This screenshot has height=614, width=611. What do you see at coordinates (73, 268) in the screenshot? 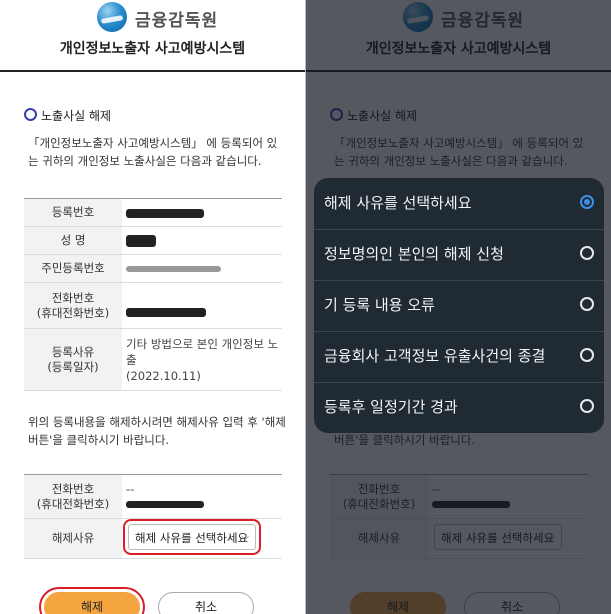
I see `rrn-label: 주민등록번호` at bounding box center [73, 268].